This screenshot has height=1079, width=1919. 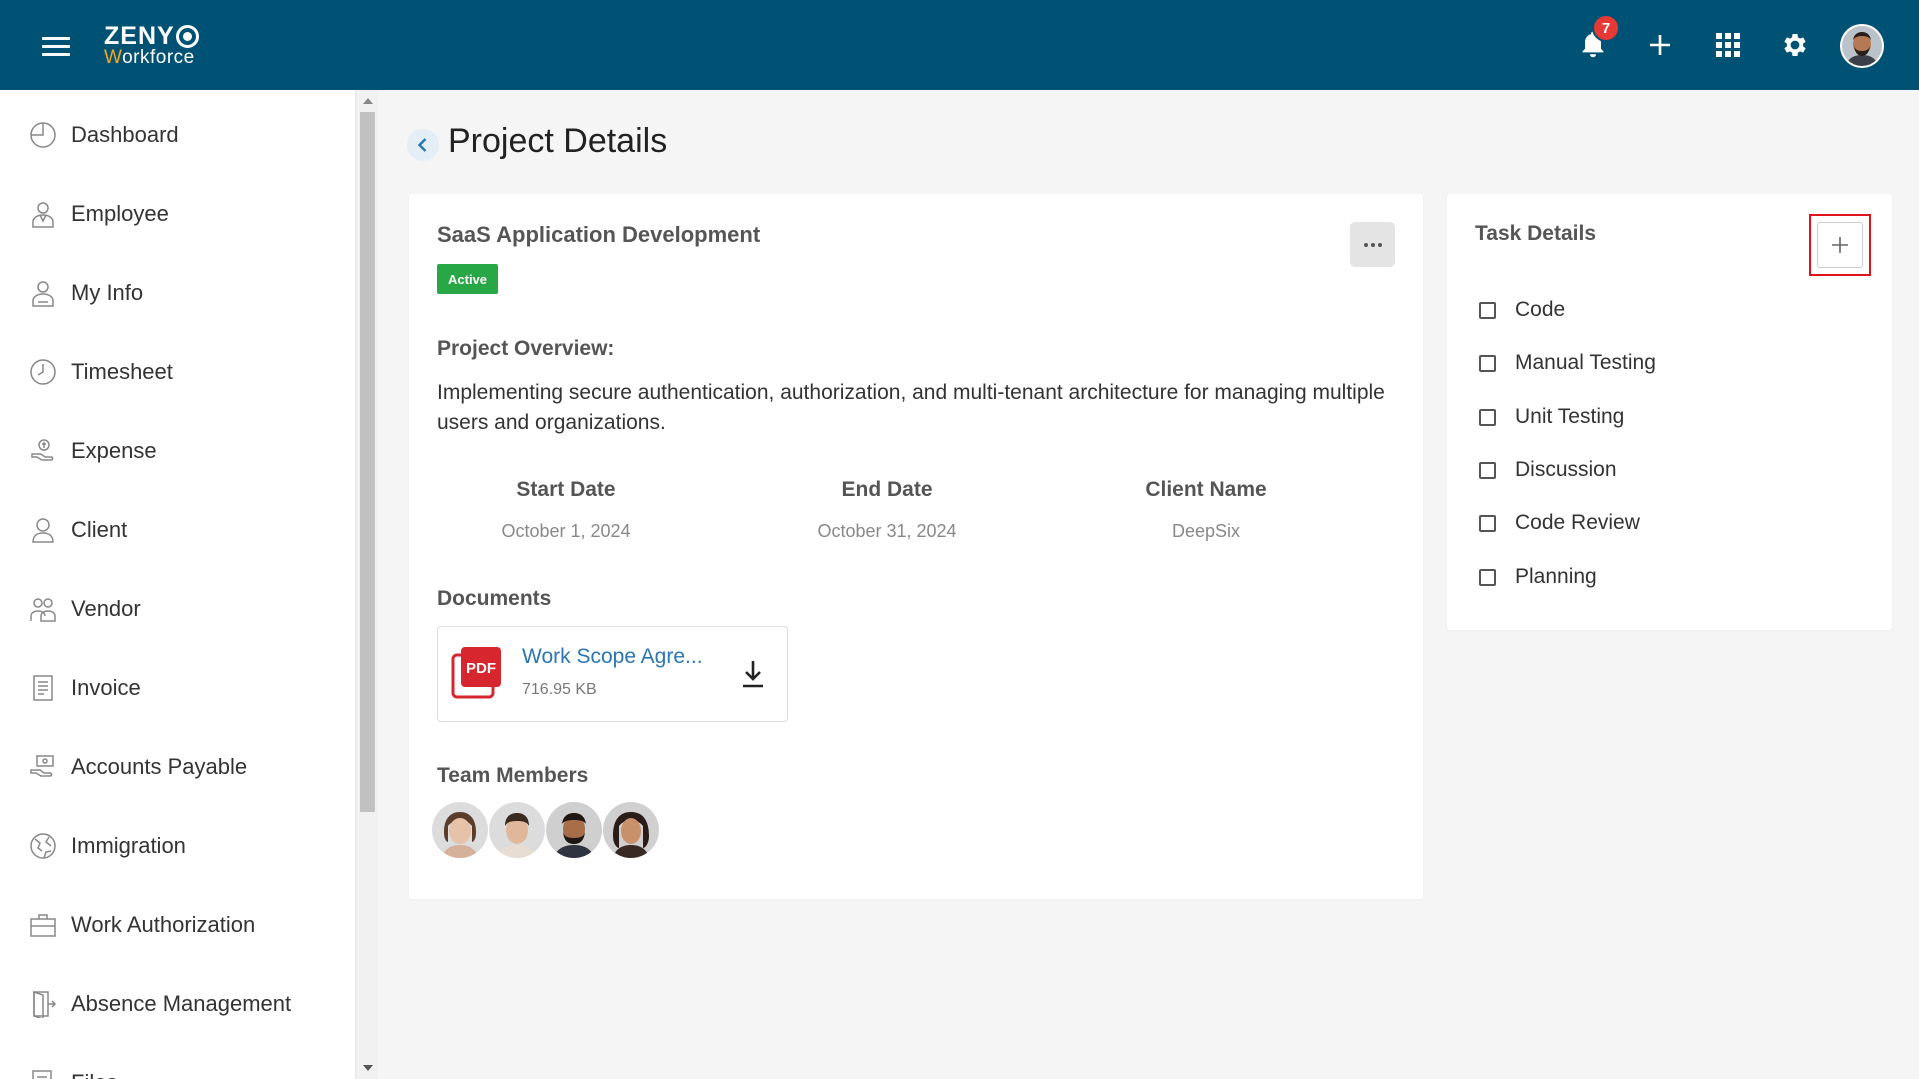 What do you see at coordinates (139, 36) in the screenshot?
I see `logo-text: ZENY` at bounding box center [139, 36].